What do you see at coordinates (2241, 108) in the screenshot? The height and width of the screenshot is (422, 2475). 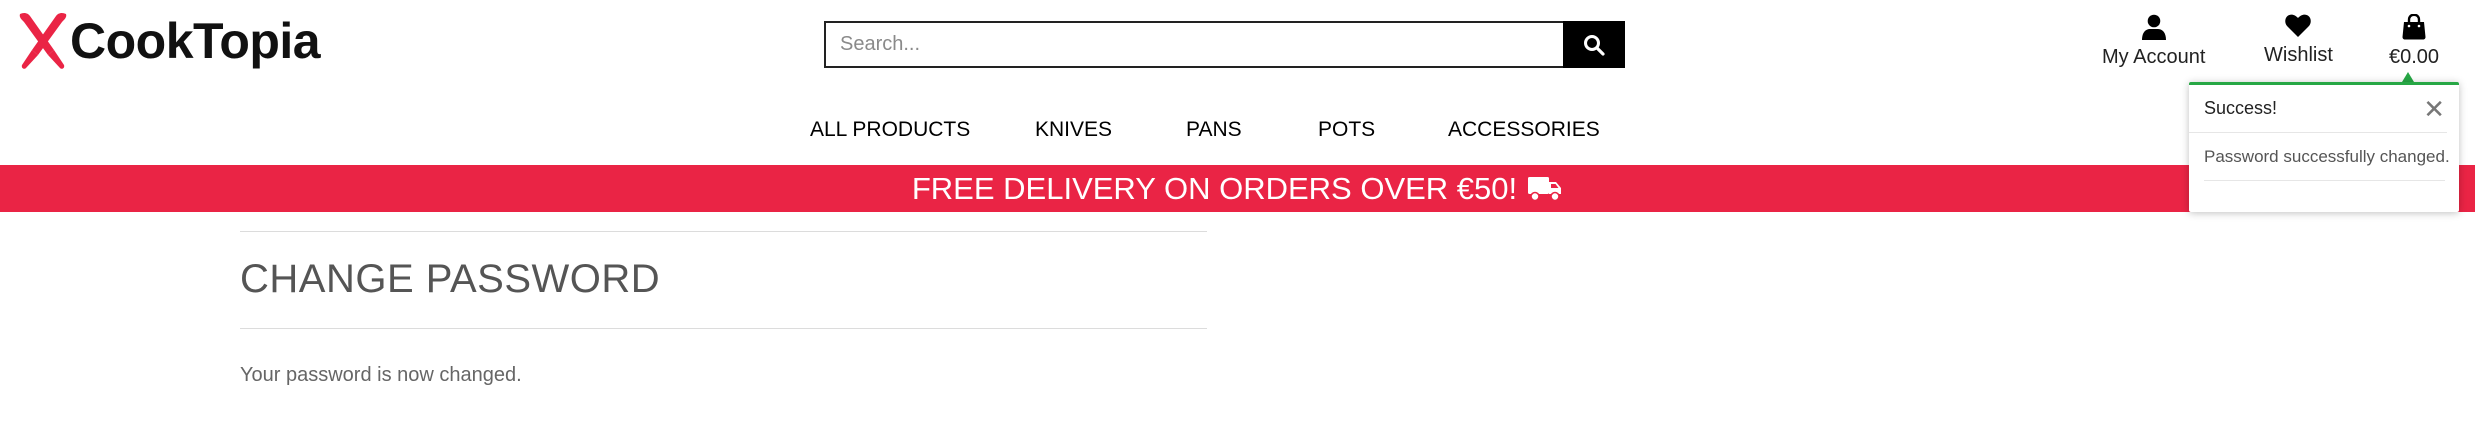 I see `toast-title: Success!` at bounding box center [2241, 108].